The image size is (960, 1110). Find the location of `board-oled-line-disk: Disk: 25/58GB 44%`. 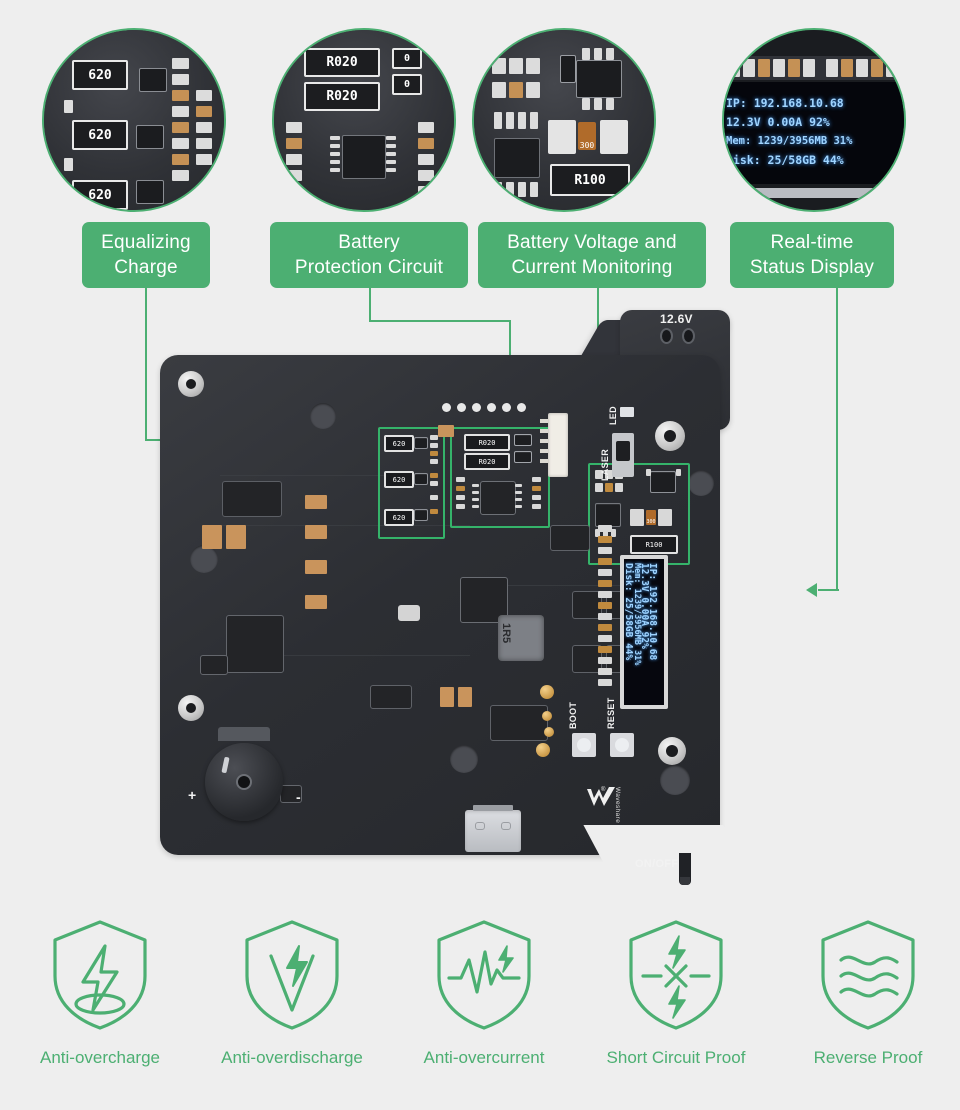

board-oled-line-disk: Disk: 25/58GB 44% is located at coordinates (629, 612).